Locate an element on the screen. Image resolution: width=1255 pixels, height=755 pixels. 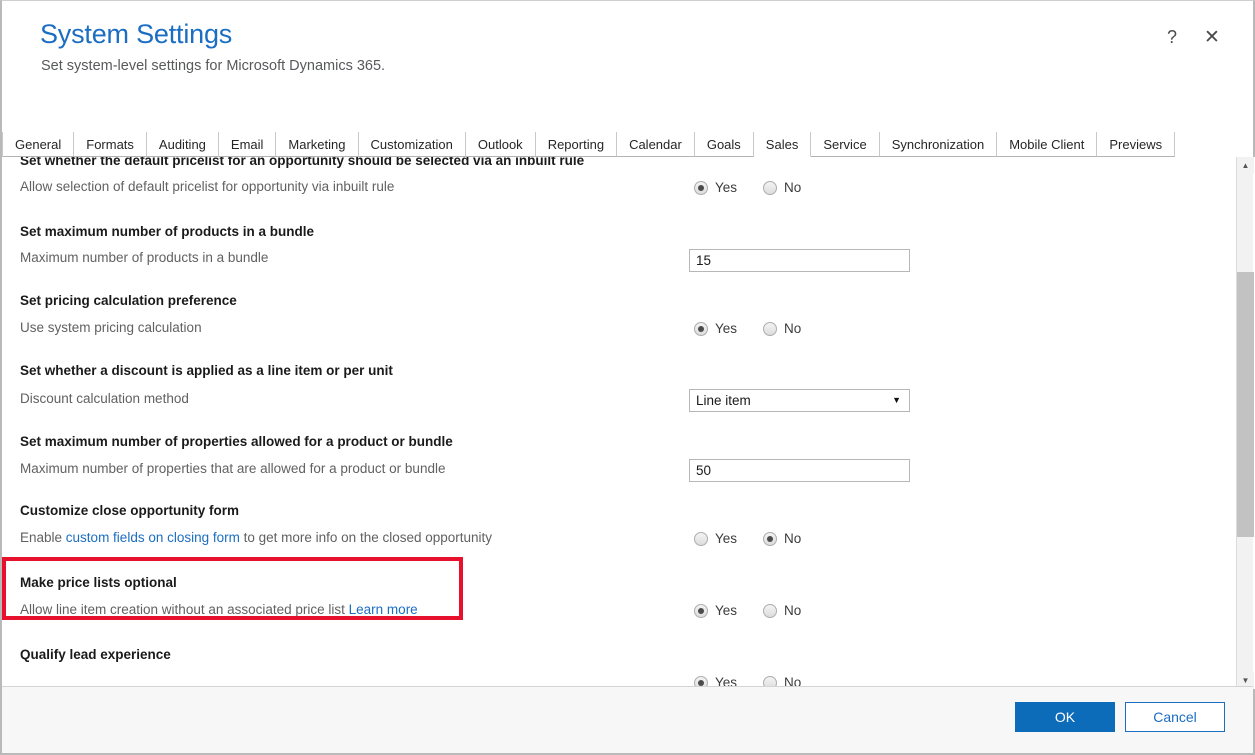
tab-label: Formats is located at coordinates (110, 144).